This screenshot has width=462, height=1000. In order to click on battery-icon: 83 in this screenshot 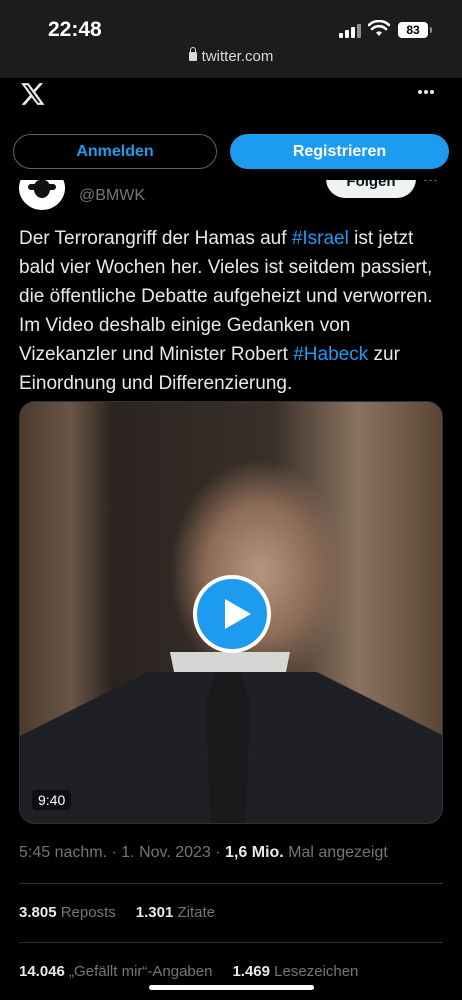, I will do `click(415, 30)`.